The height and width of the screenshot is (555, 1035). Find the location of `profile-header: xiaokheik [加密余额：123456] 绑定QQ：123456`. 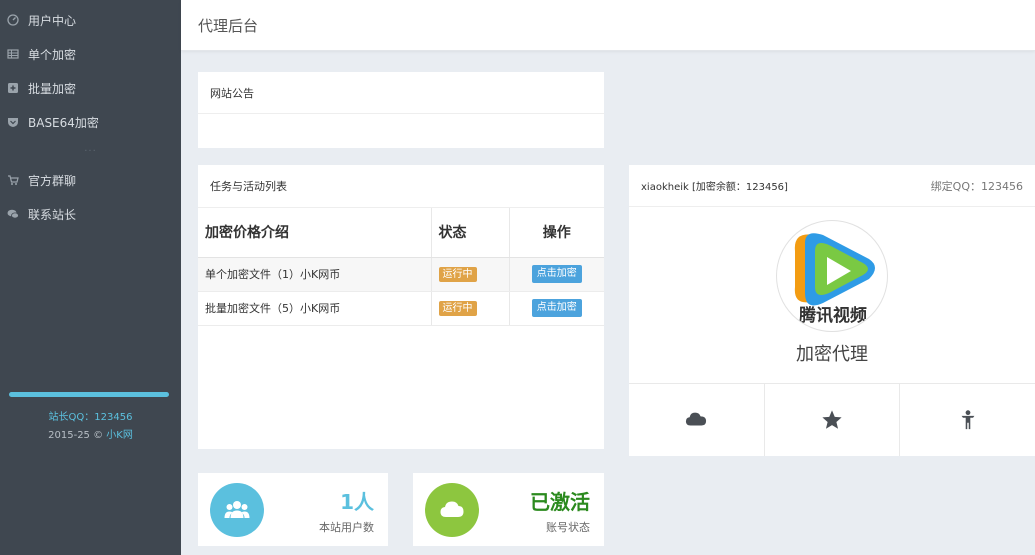

profile-header: xiaokheik [加密余额：123456] 绑定QQ：123456 is located at coordinates (832, 186).